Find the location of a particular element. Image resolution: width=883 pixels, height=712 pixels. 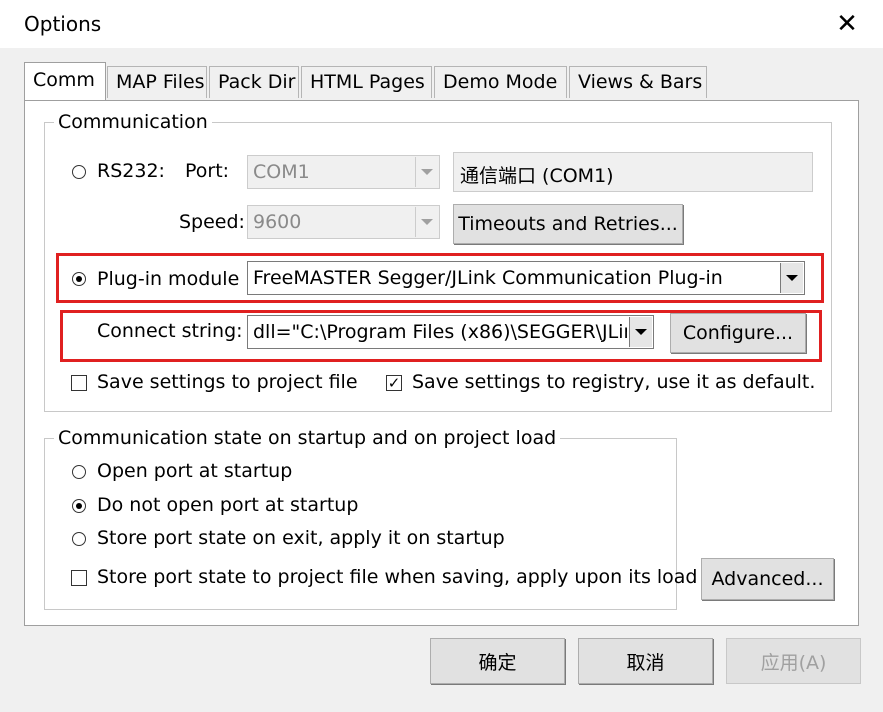

store-port-state-radio is located at coordinates (79, 539).